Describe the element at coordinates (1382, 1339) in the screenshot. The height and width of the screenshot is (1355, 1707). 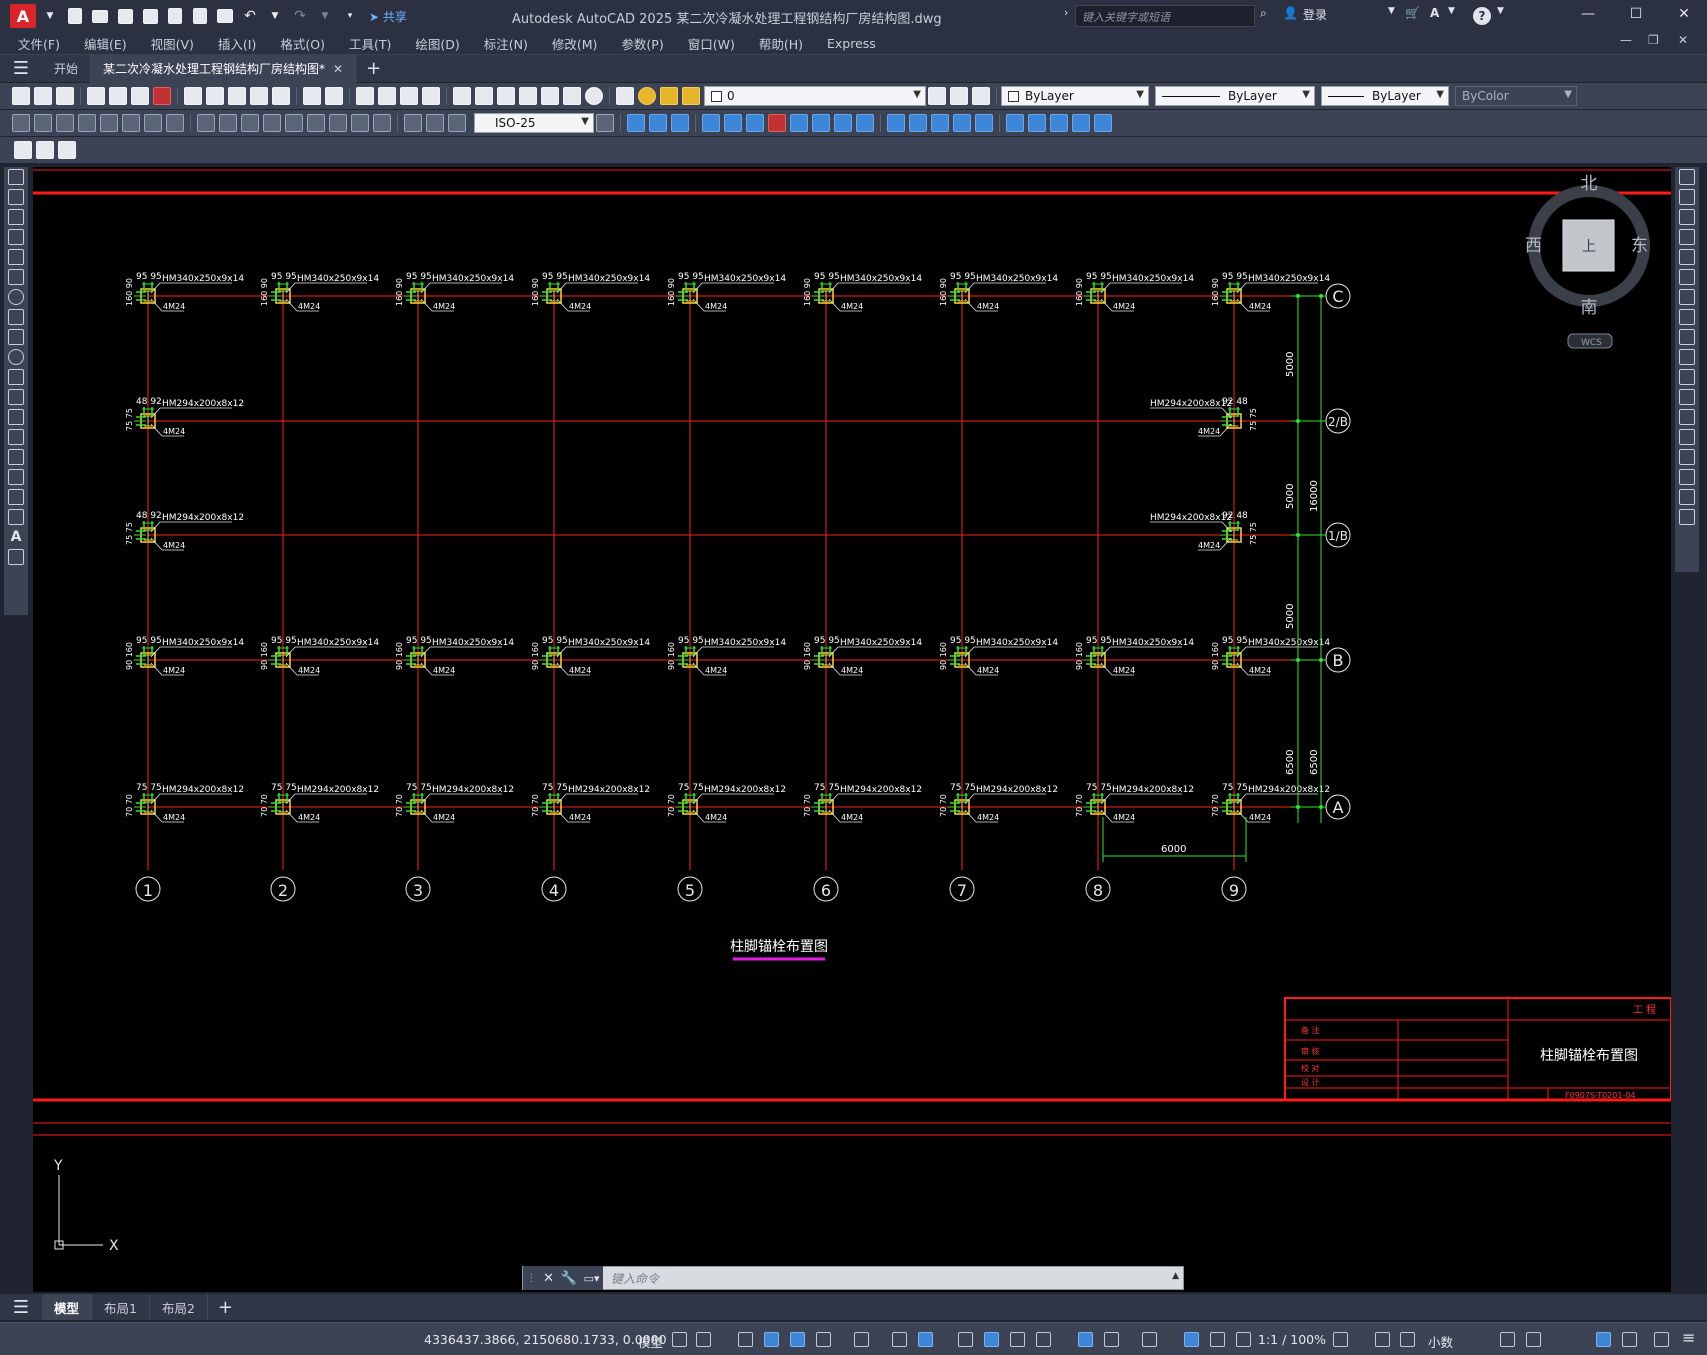
I see `annotation-monitor-icon` at that location.